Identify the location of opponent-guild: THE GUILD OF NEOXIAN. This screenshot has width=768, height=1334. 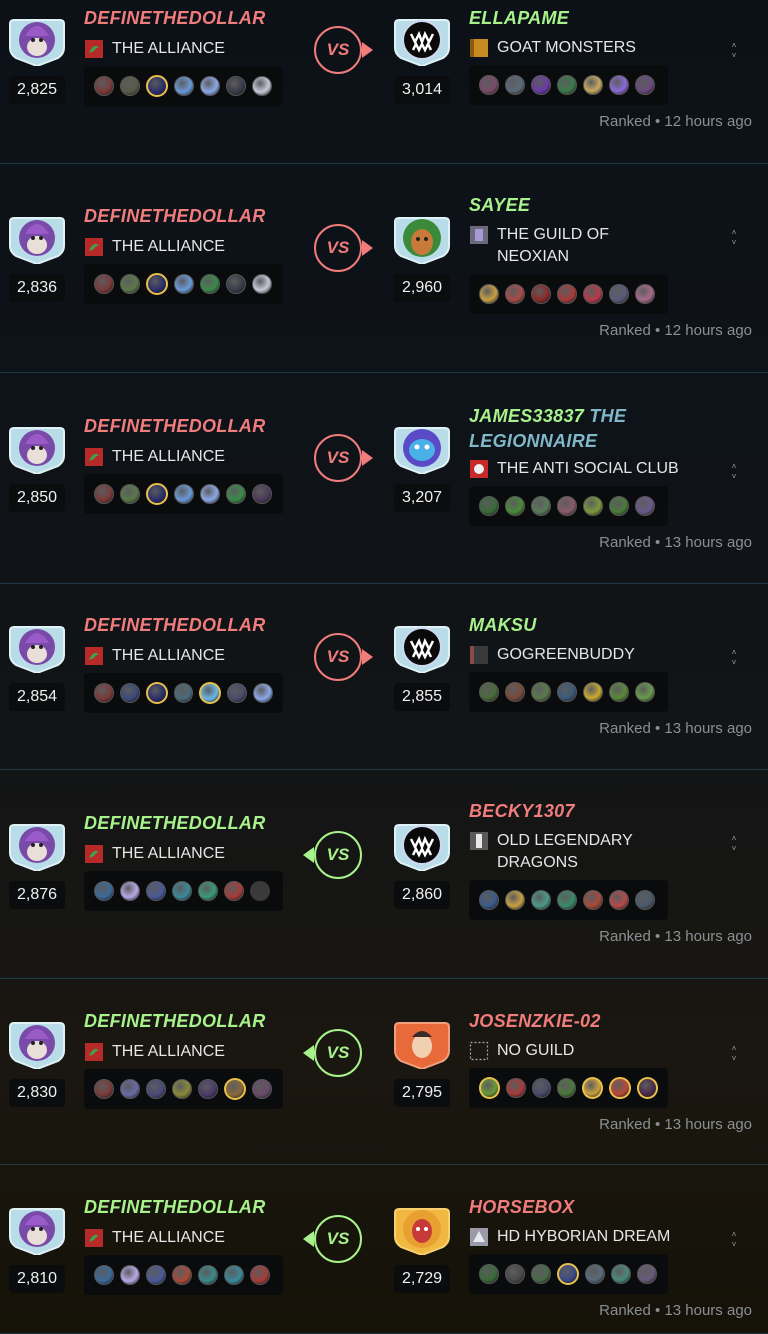
(554, 246).